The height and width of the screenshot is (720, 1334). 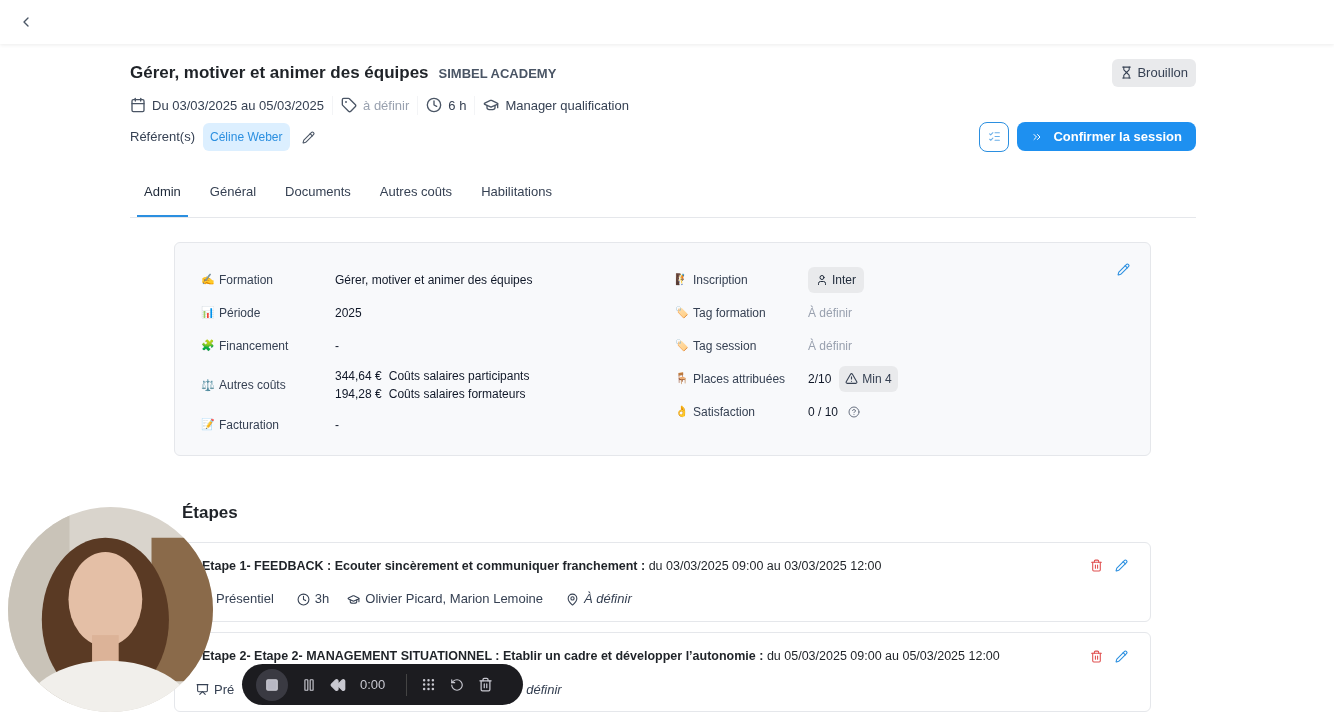 I want to click on emoji-icon: 🪑, so click(x=682, y=378).